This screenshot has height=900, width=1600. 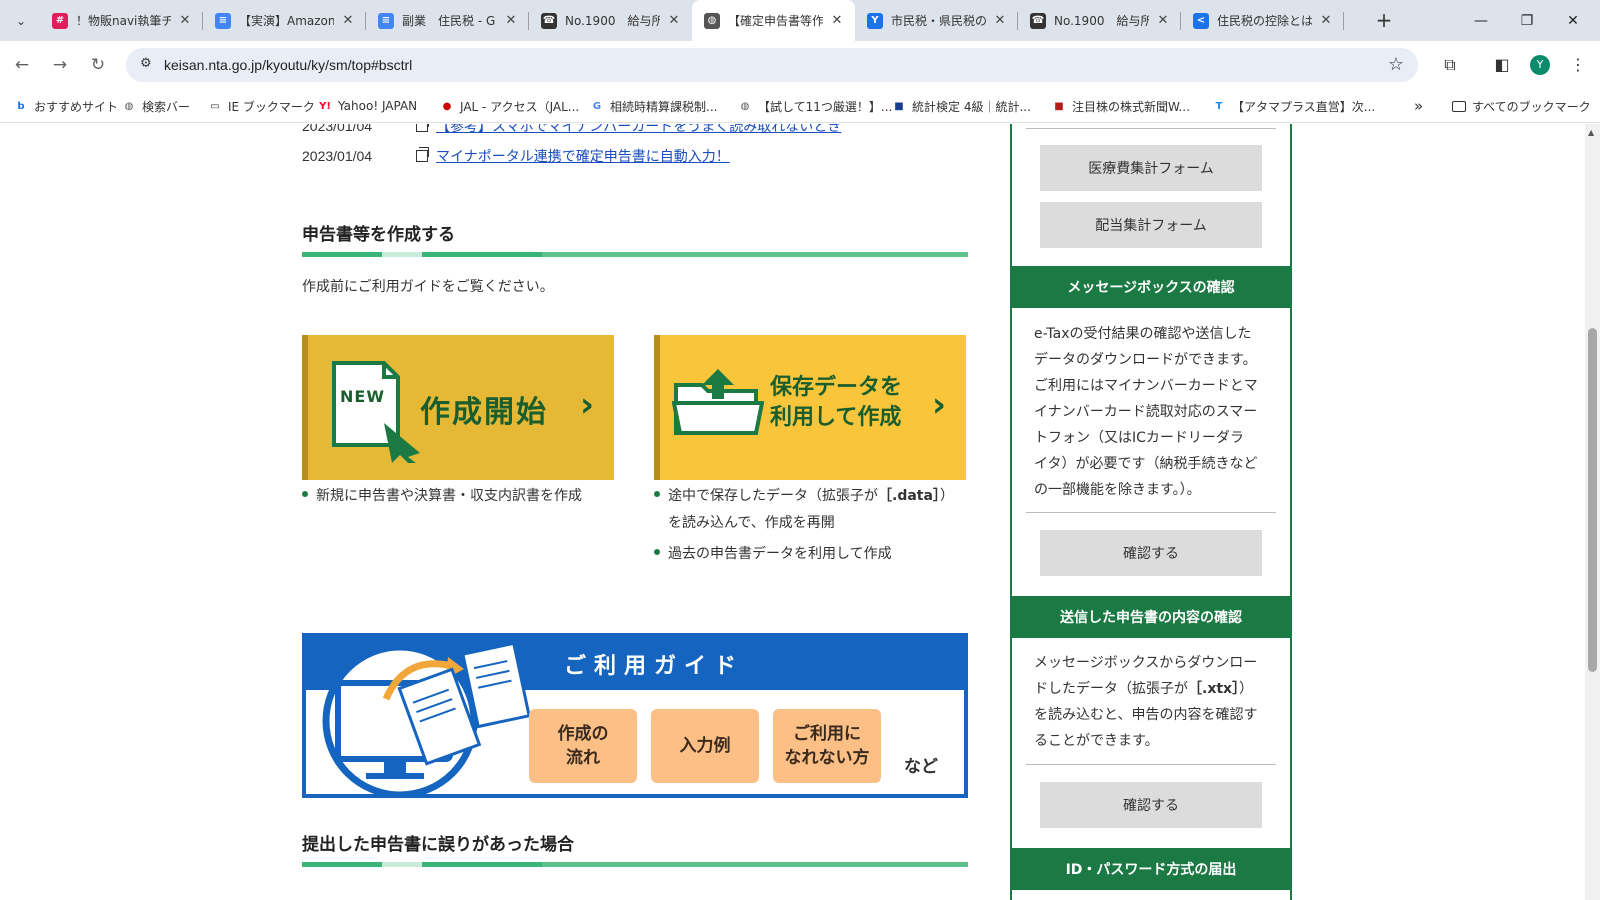 What do you see at coordinates (827, 746) in the screenshot?
I see `guide-beginner-button: ご利用に なれない方` at bounding box center [827, 746].